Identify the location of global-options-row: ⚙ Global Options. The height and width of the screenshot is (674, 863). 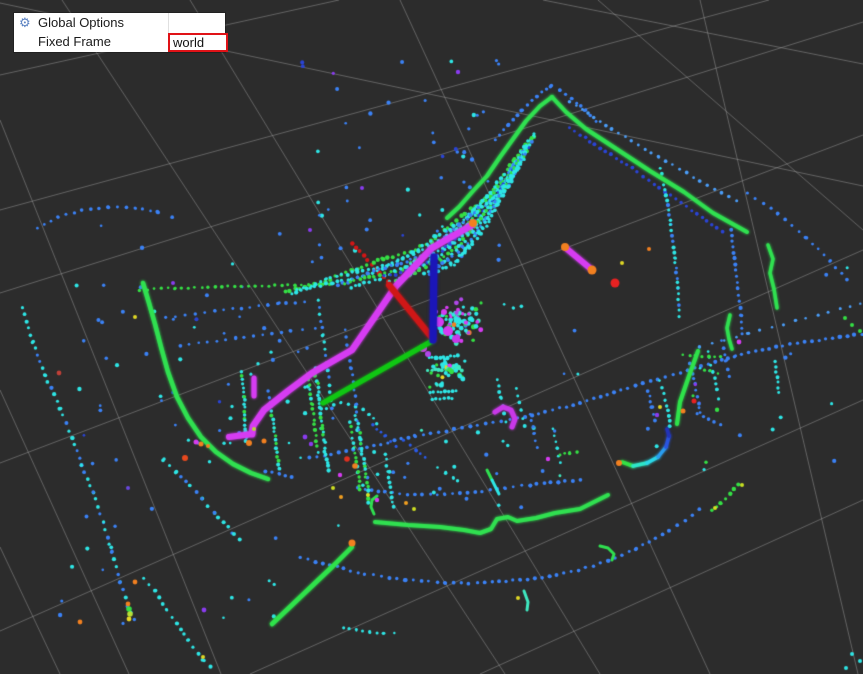
(119, 22).